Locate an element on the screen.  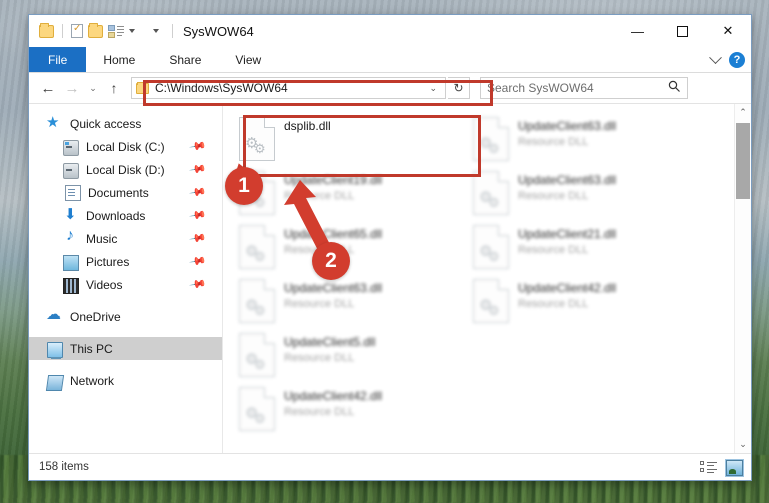
annotation-badge-2: 2 is located at coordinates (331, 261).